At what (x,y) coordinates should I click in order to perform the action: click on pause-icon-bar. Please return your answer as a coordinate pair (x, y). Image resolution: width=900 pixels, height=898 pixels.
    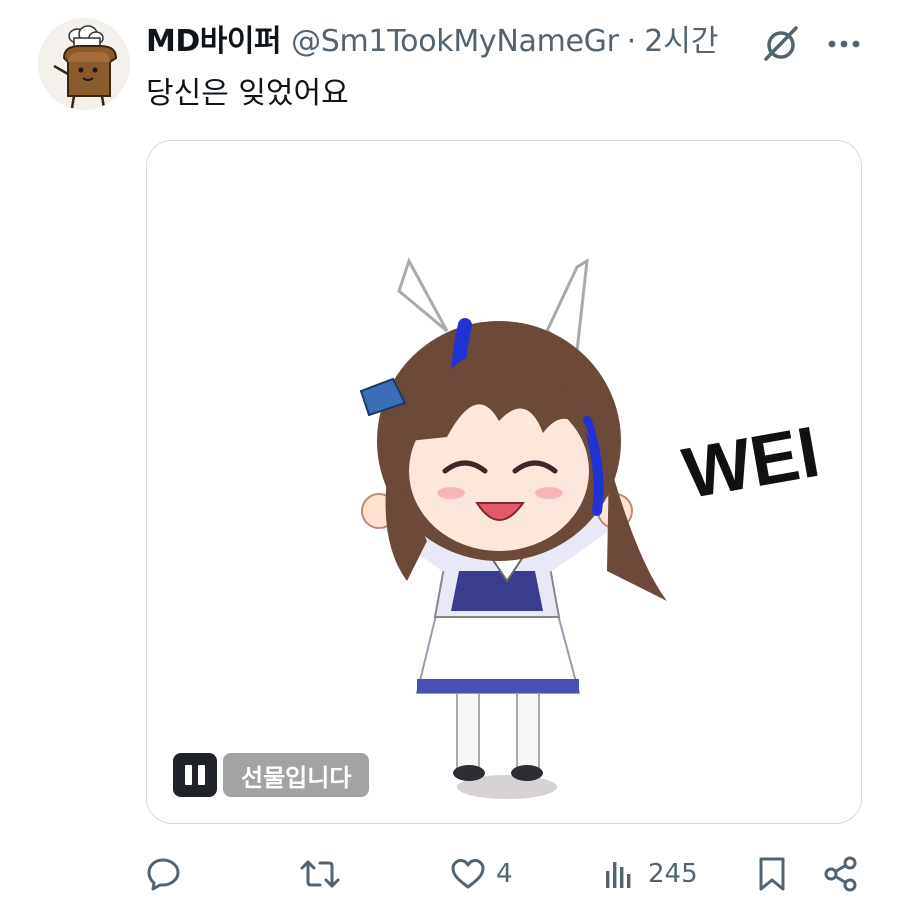
    Looking at the image, I should click on (201, 775).